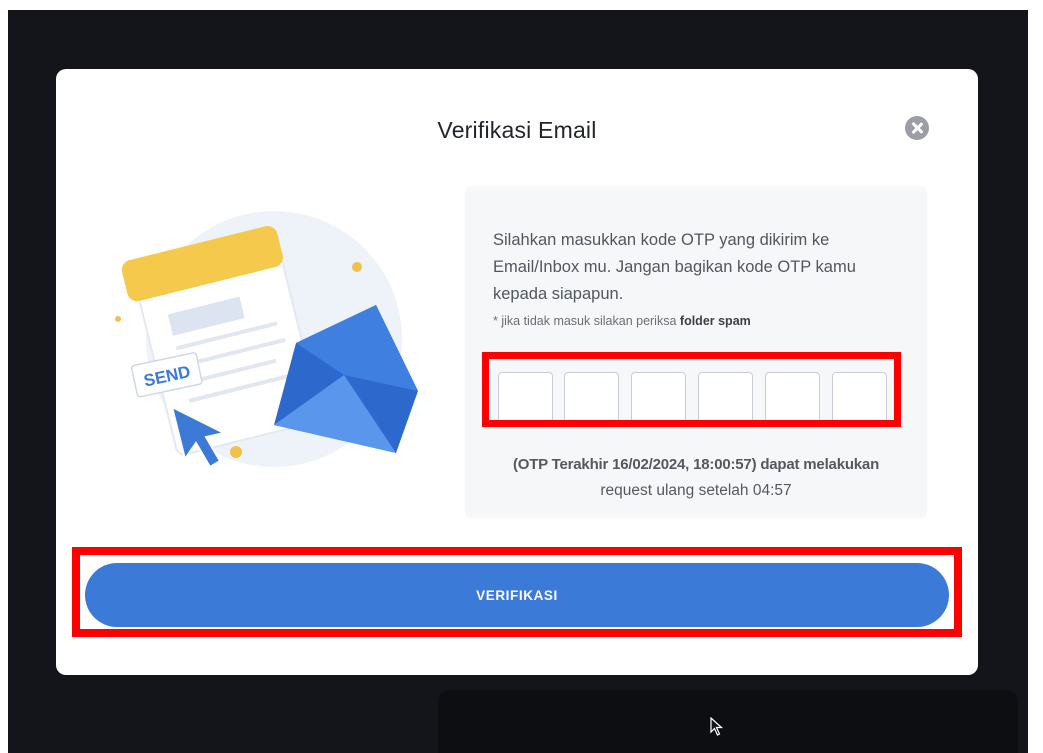  What do you see at coordinates (696, 490) in the screenshot?
I see `resend-countdown: request ulang setelah 04:57` at bounding box center [696, 490].